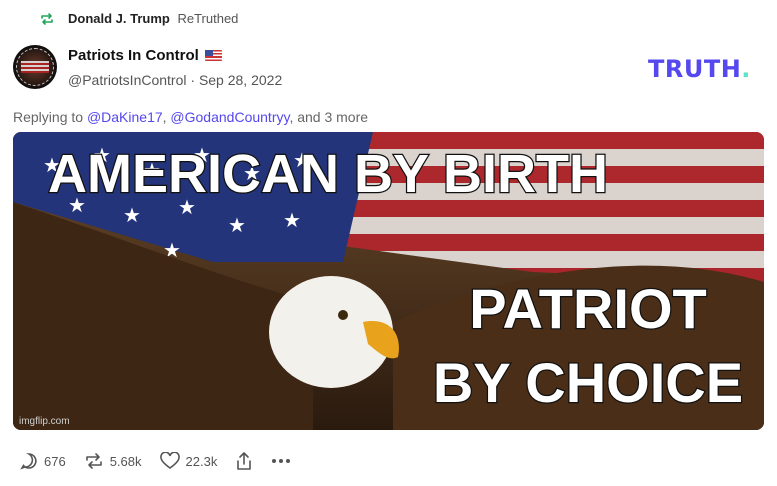  I want to click on share-icon, so click(244, 461).